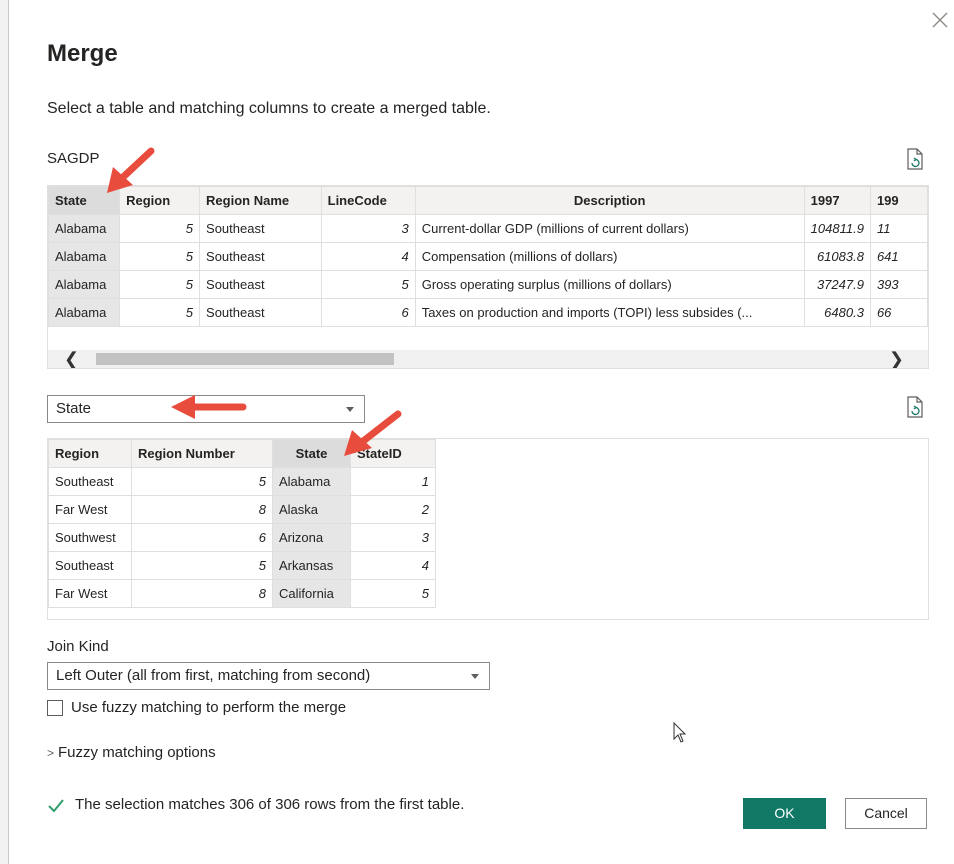 The width and height of the screenshot is (954, 864). I want to click on fuzzy-matching-checkbox, so click(55, 708).